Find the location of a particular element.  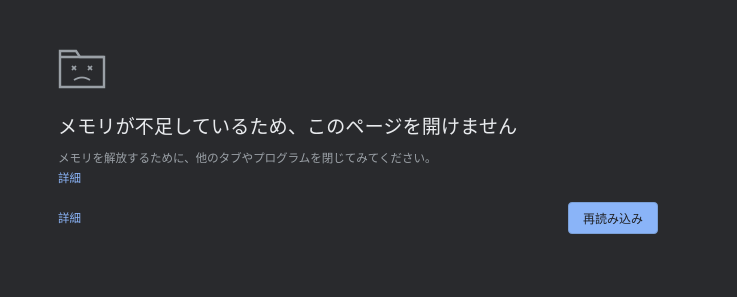

error-message: メモリを解放するために、他のタブやプログラムを閉じてみてください。 is located at coordinates (247, 158).